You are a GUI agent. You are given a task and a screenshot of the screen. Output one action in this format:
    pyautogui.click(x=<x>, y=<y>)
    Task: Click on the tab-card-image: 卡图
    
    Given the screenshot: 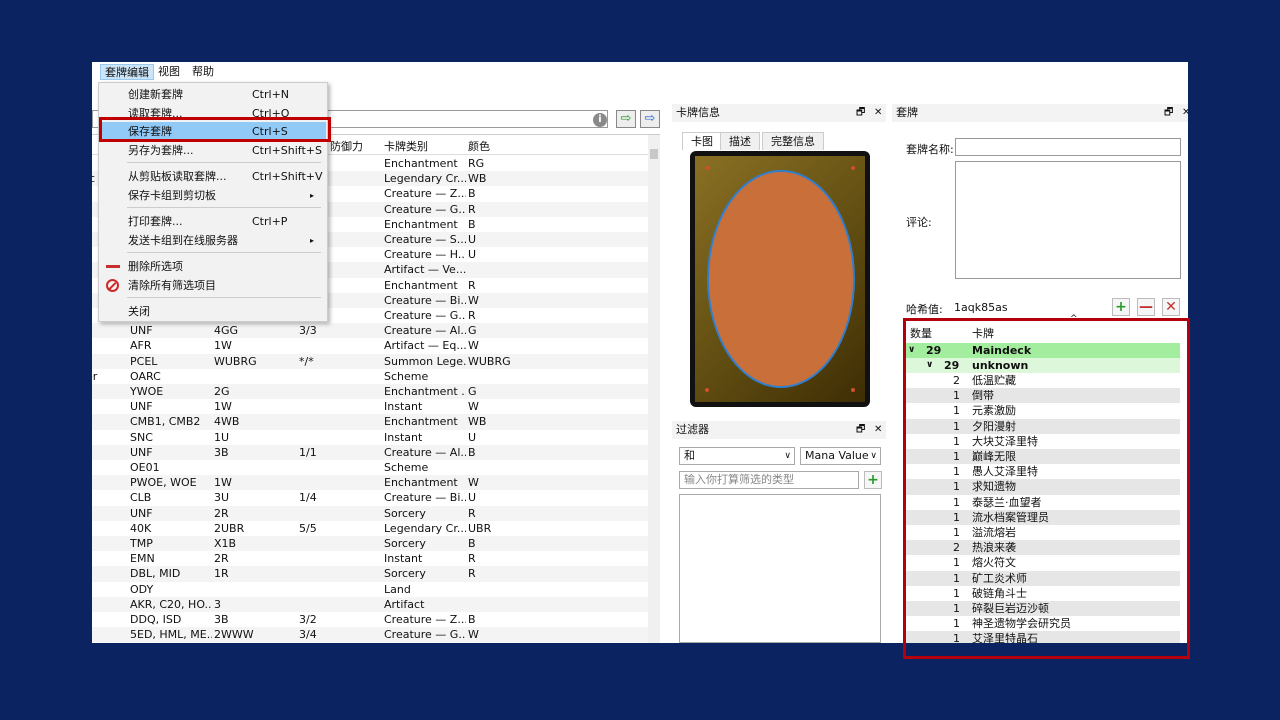 What is the action you would take?
    pyautogui.click(x=702, y=141)
    